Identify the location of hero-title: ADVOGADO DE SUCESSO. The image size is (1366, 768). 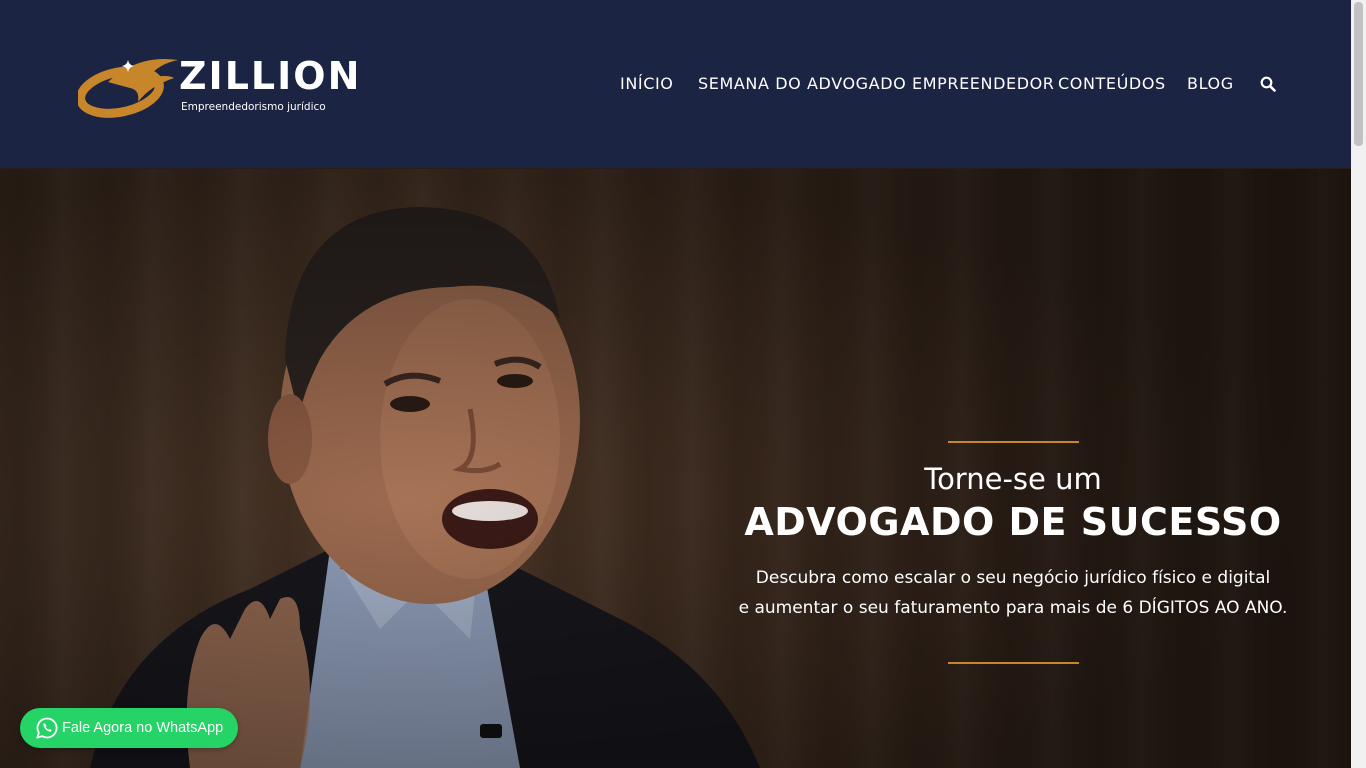
(1013, 522).